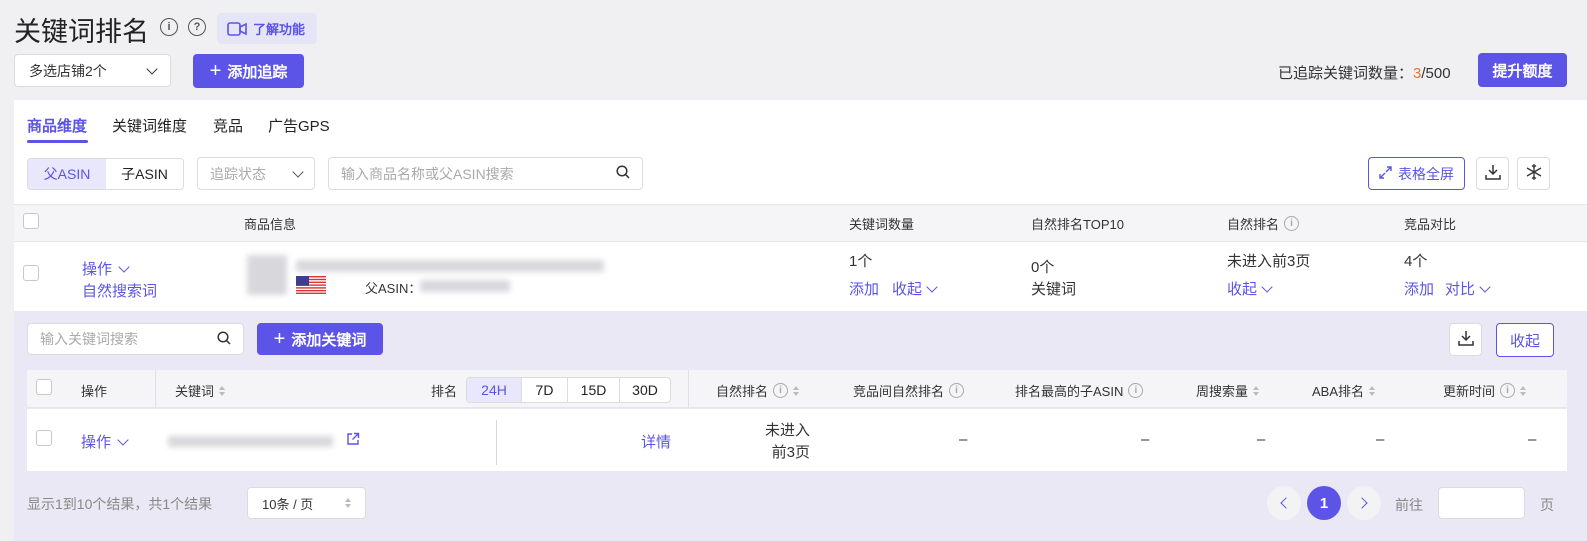 This screenshot has height=541, width=1587. I want to click on goto-page-input, so click(1481, 503).